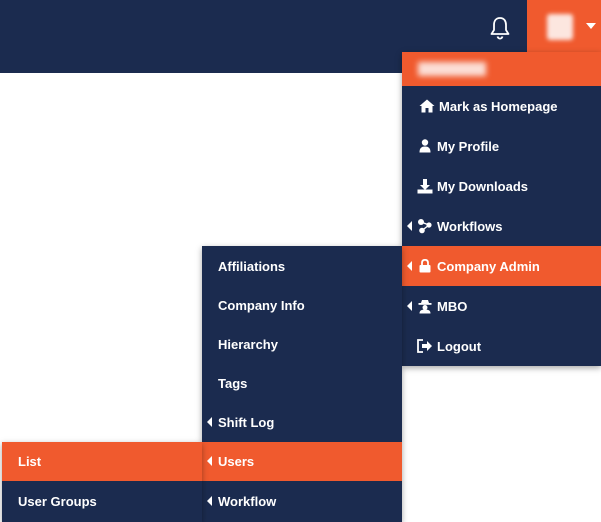  I want to click on submenu-item-tags: Tags, so click(302, 383).